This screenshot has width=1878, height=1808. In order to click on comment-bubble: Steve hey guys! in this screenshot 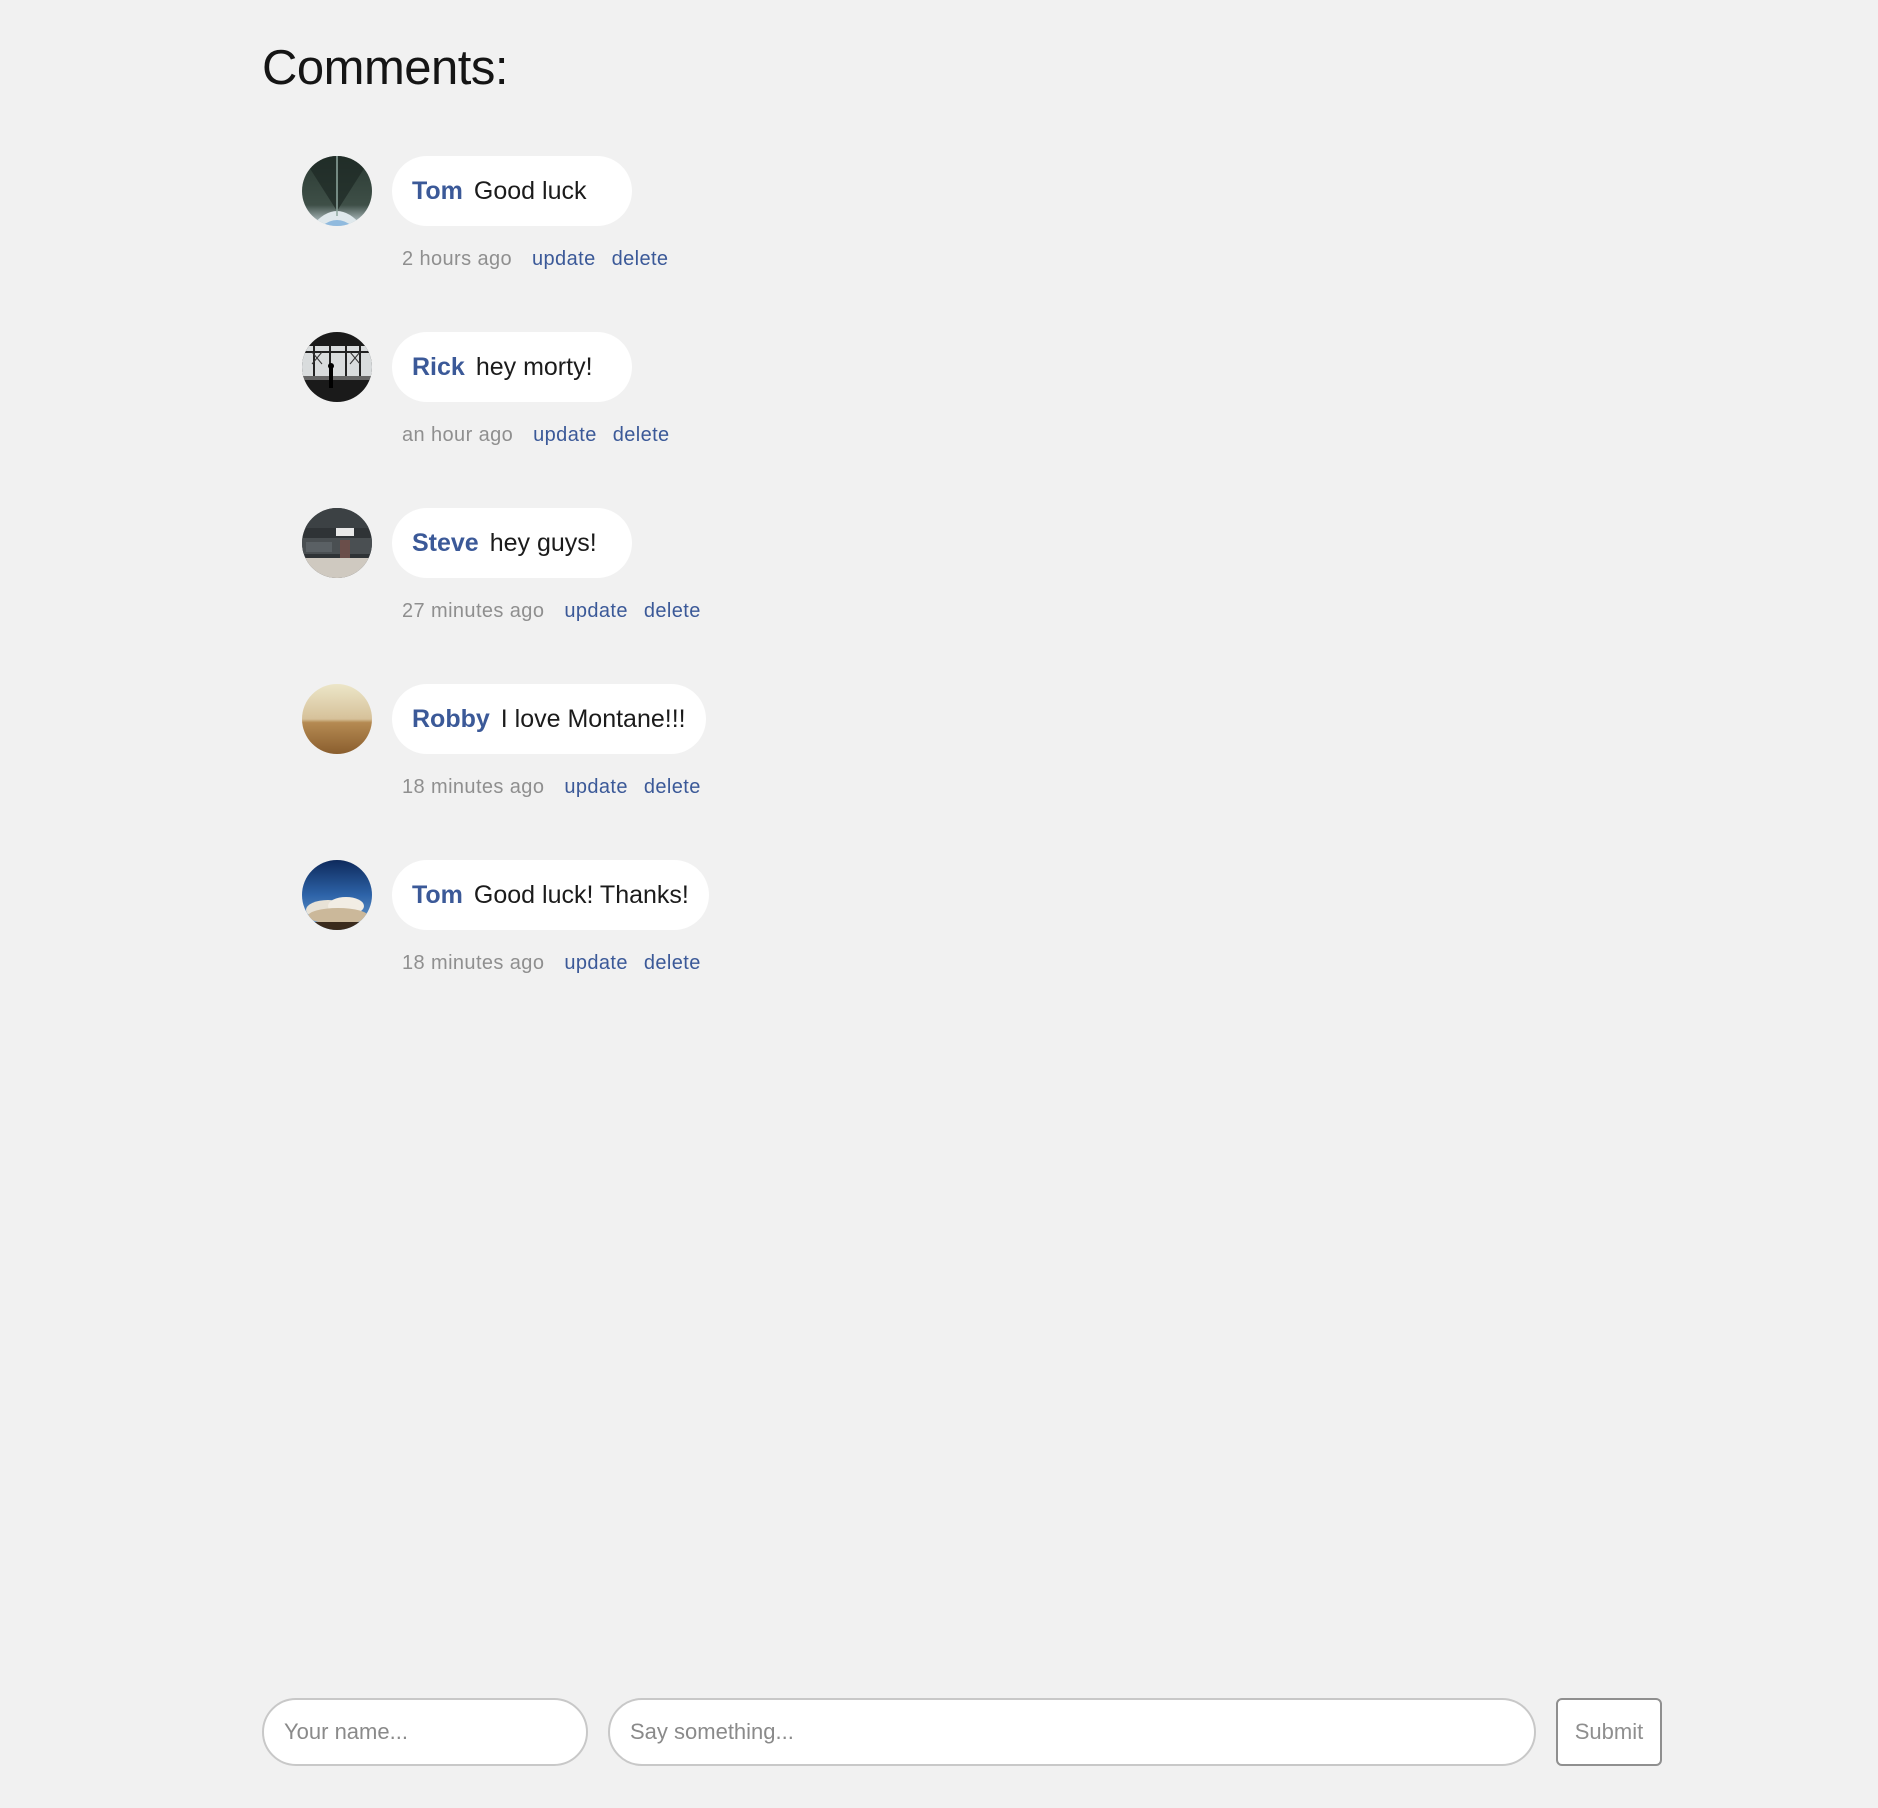, I will do `click(512, 543)`.